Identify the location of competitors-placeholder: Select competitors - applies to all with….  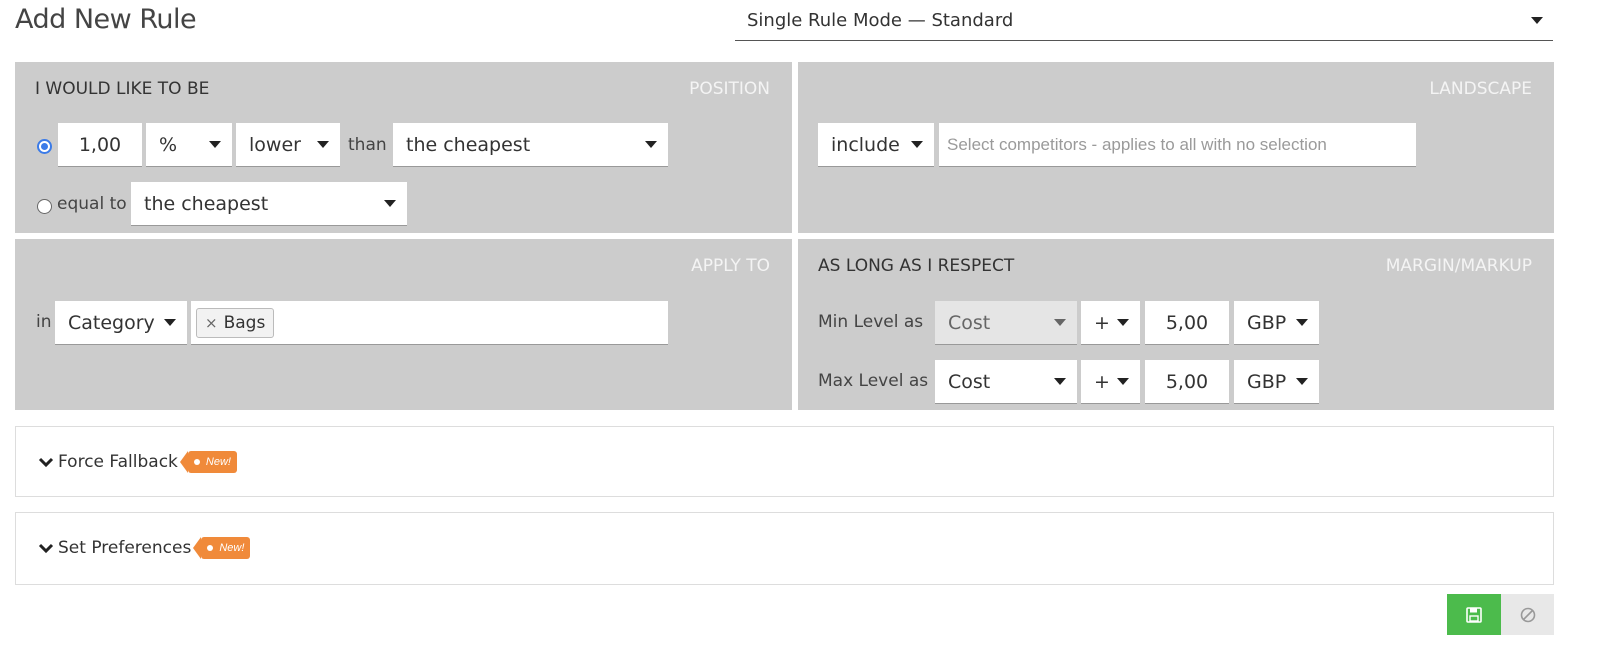
(1137, 144).